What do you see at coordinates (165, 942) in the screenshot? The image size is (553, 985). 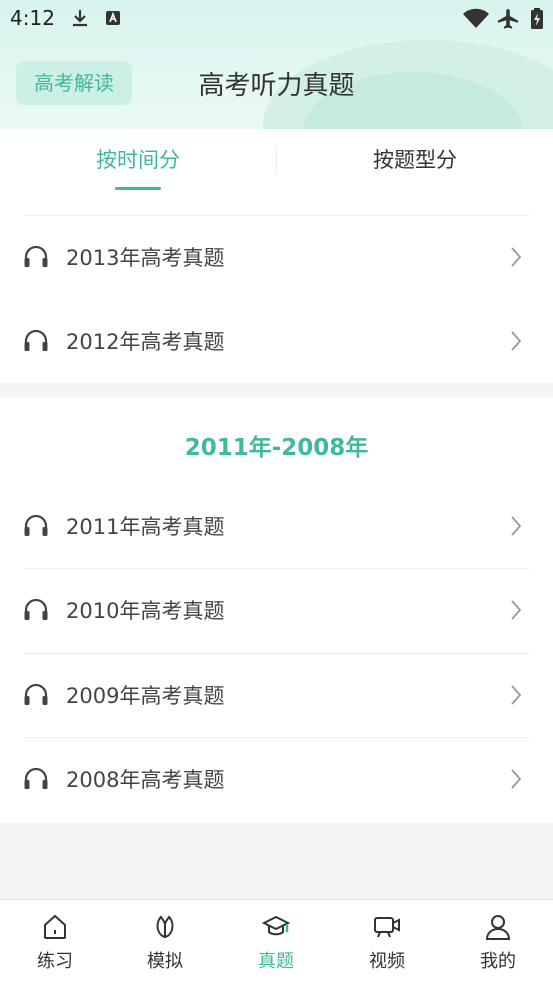 I see `nav-mock: 模拟` at bounding box center [165, 942].